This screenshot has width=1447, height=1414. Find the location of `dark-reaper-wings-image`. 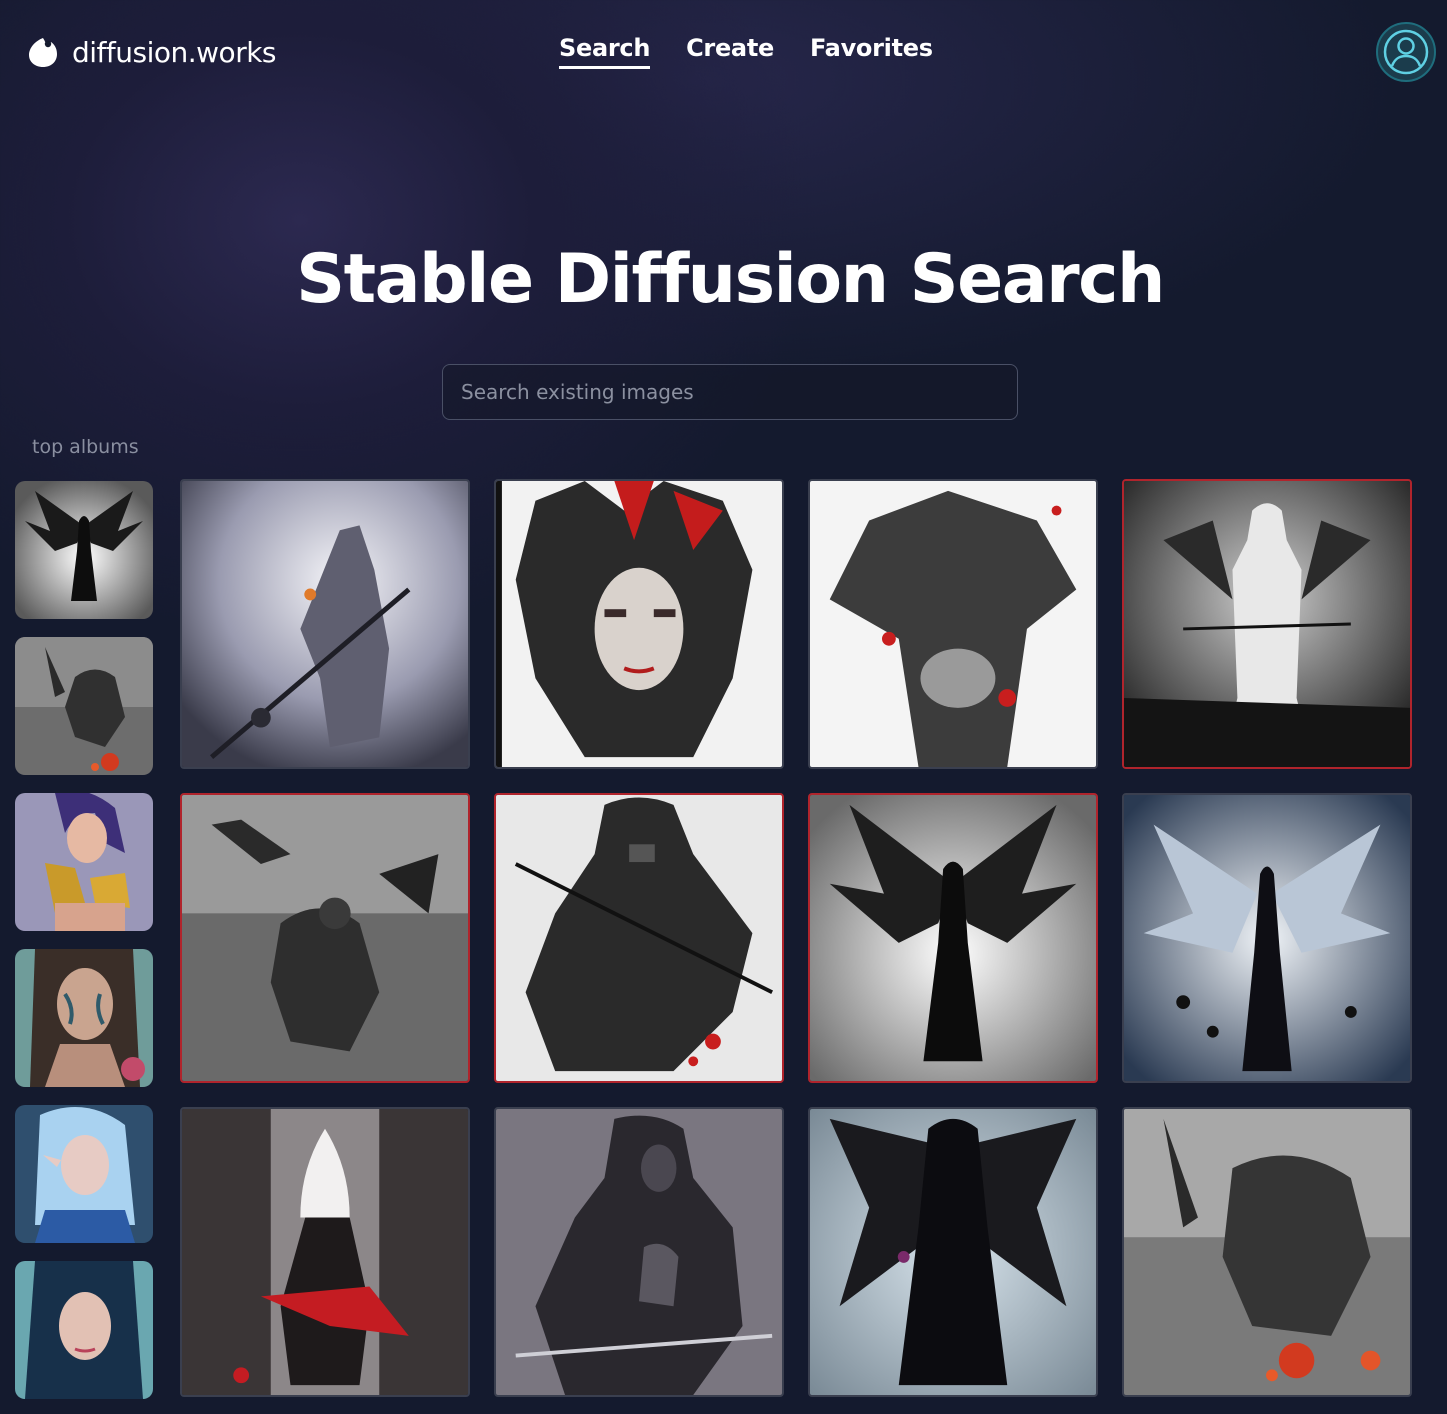

dark-reaper-wings-image is located at coordinates (953, 1252).